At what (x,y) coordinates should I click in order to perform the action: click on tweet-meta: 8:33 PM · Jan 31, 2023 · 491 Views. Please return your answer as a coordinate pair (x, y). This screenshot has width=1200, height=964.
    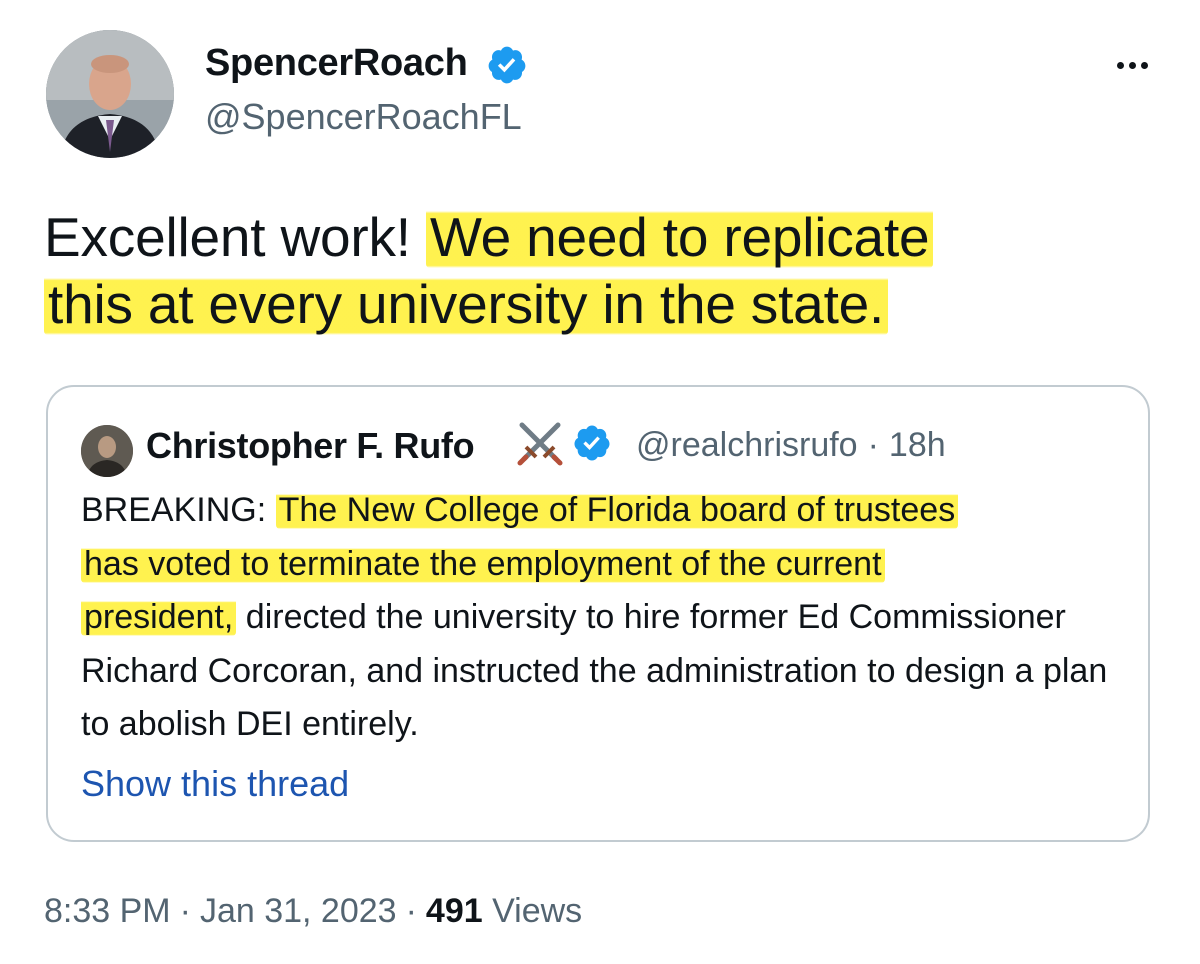
    Looking at the image, I should click on (313, 911).